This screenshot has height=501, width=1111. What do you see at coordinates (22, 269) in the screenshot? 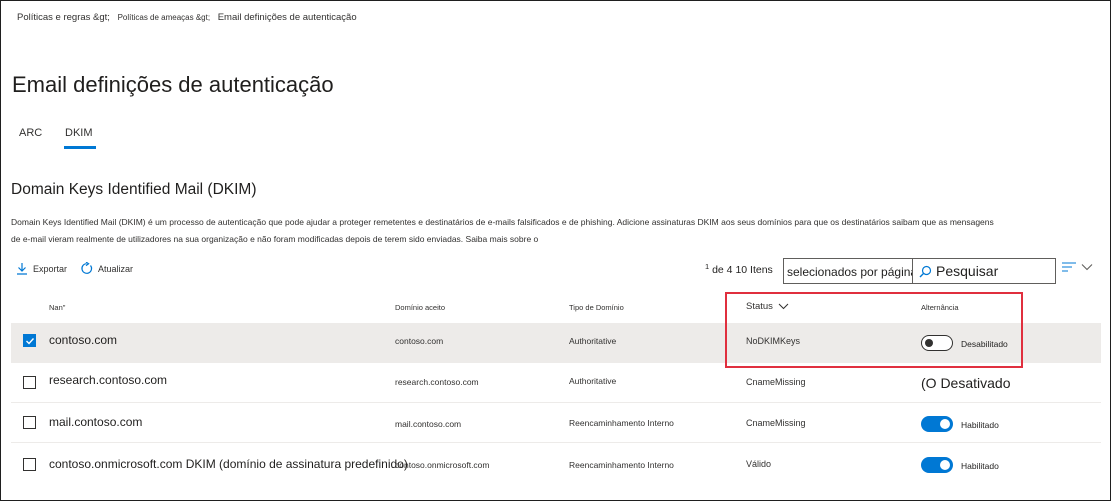
I see `download-icon` at bounding box center [22, 269].